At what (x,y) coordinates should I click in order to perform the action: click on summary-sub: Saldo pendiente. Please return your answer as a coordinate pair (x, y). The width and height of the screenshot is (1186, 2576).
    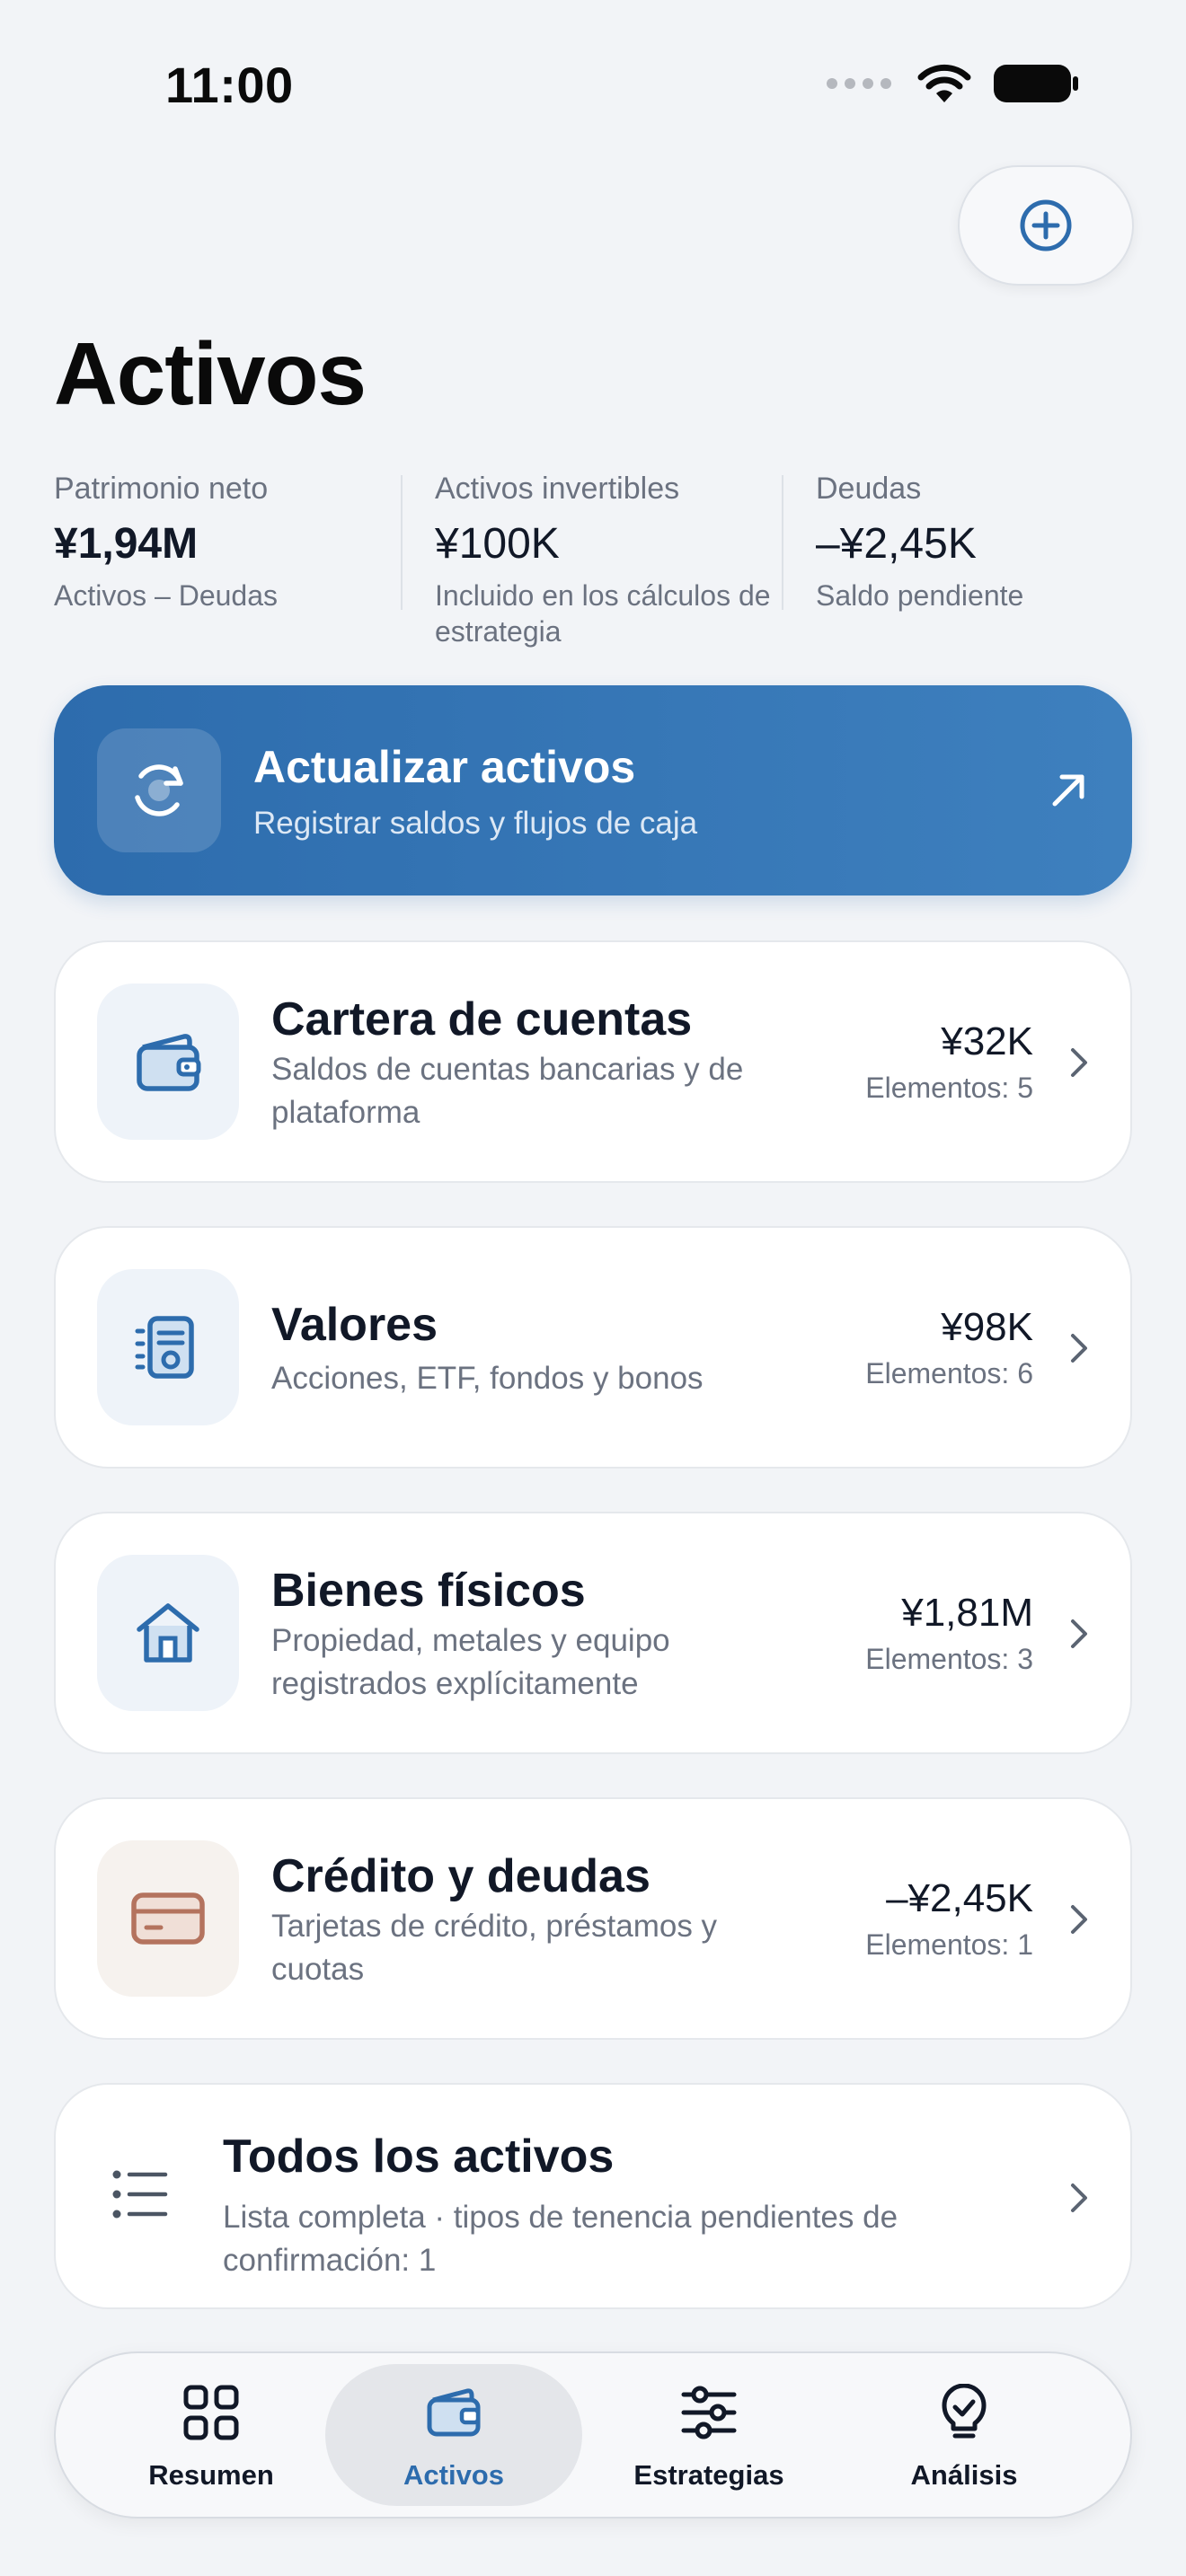
    Looking at the image, I should click on (920, 595).